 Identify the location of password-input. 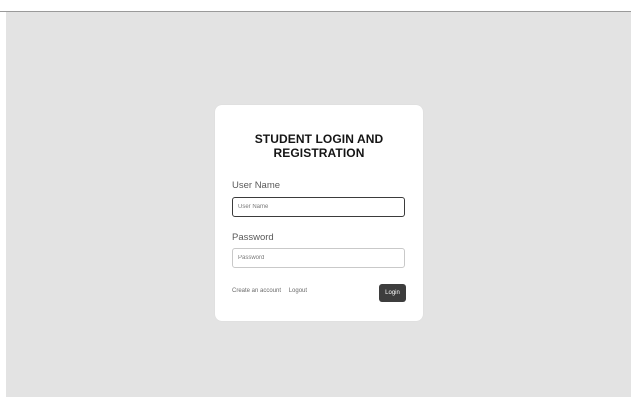
(318, 258).